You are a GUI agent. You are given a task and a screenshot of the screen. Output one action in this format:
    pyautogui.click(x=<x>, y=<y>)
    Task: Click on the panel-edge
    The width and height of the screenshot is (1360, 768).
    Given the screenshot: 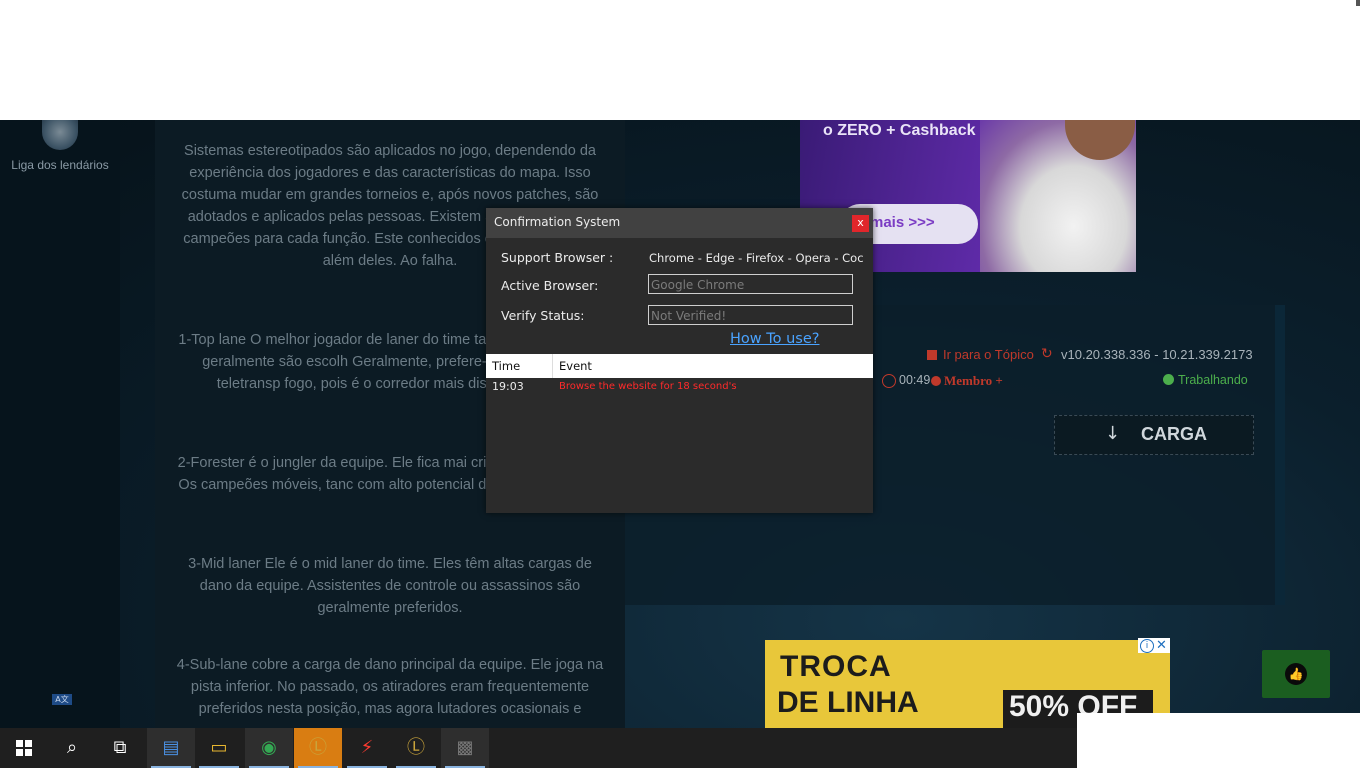 What is the action you would take?
    pyautogui.click(x=1280, y=455)
    